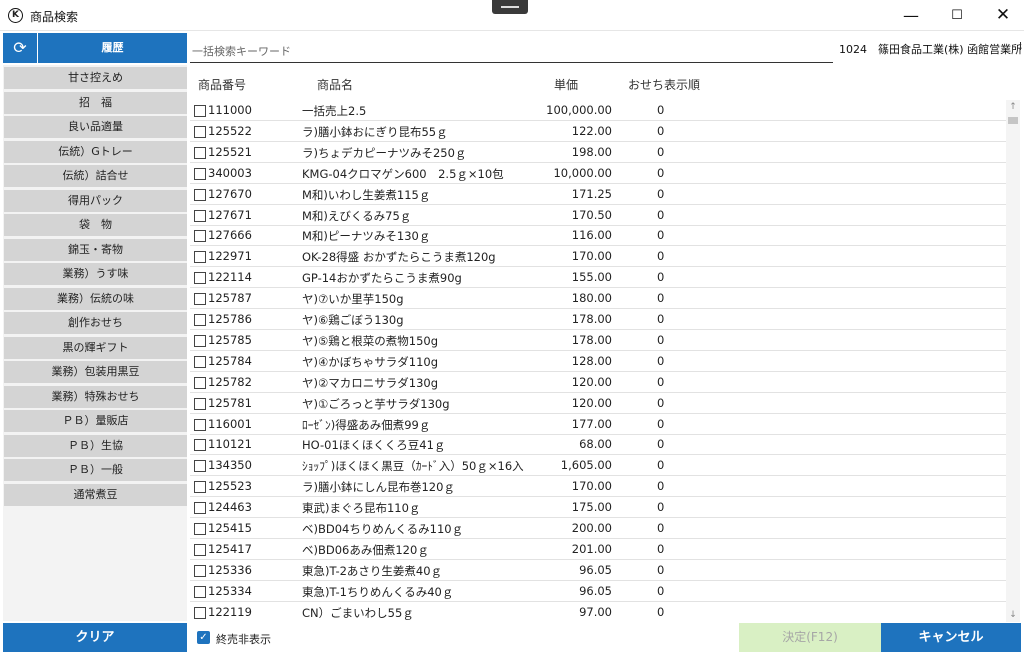  What do you see at coordinates (1013, 107) in the screenshot?
I see `scroll-up-icon: ↑` at bounding box center [1013, 107].